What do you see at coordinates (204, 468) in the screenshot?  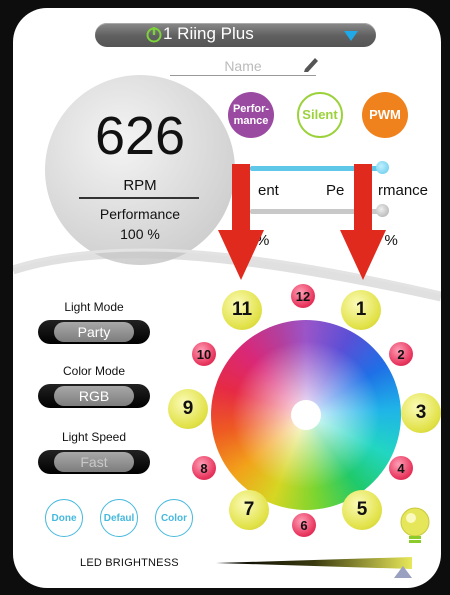 I see `led-8: 8` at bounding box center [204, 468].